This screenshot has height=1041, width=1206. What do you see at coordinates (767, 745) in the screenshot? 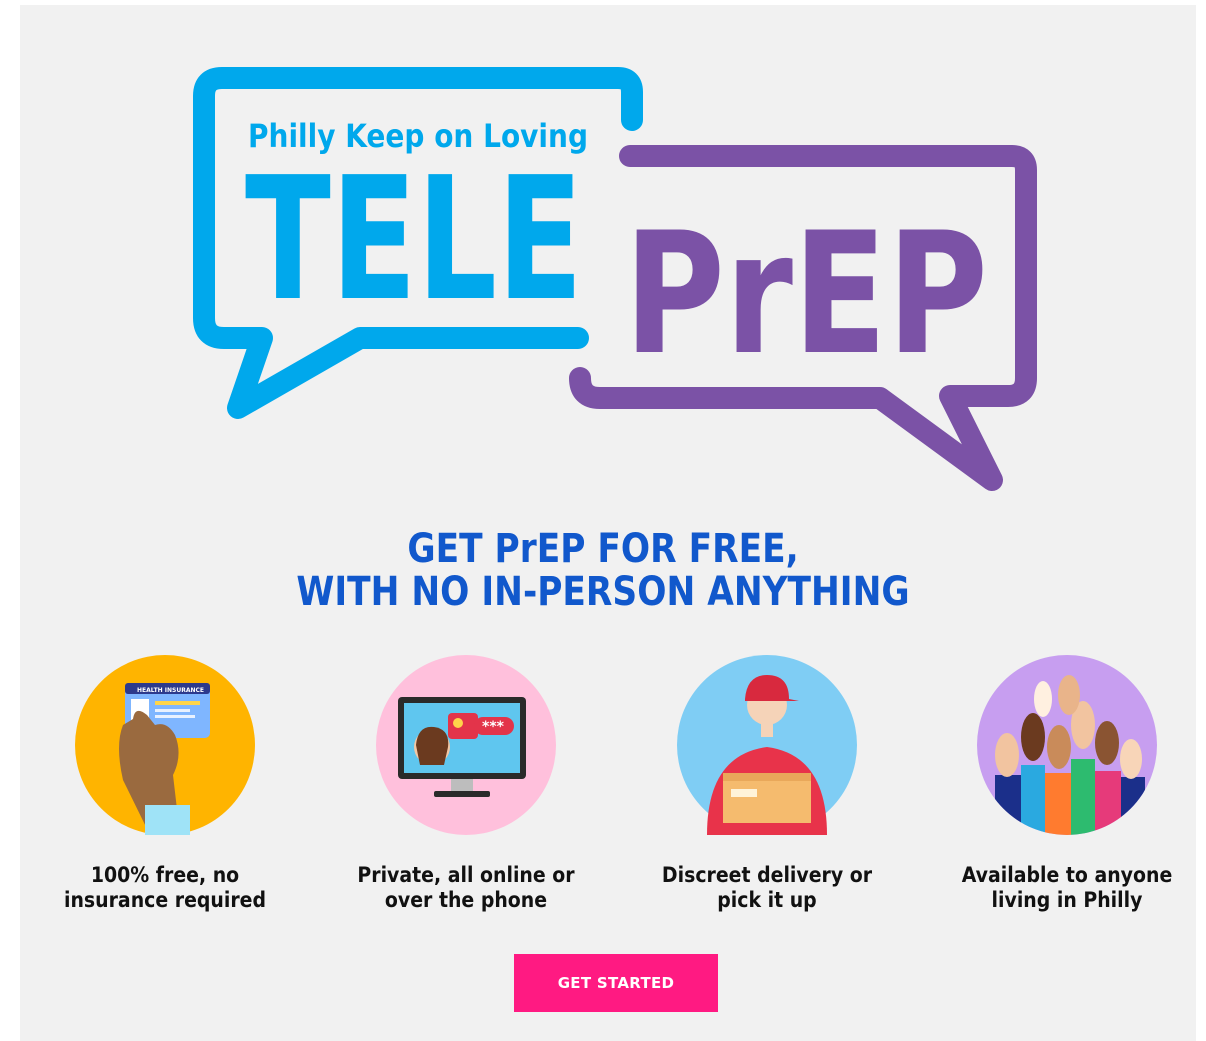
I see `delivery-person-icon` at bounding box center [767, 745].